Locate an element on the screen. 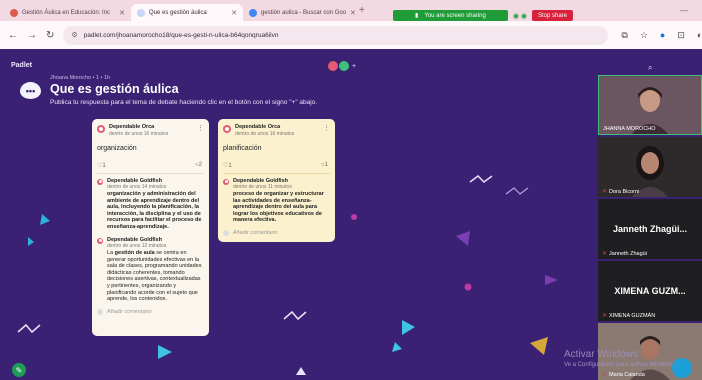 The image size is (702, 380). post-reactions: ♡1 ○1 is located at coordinates (276, 165).